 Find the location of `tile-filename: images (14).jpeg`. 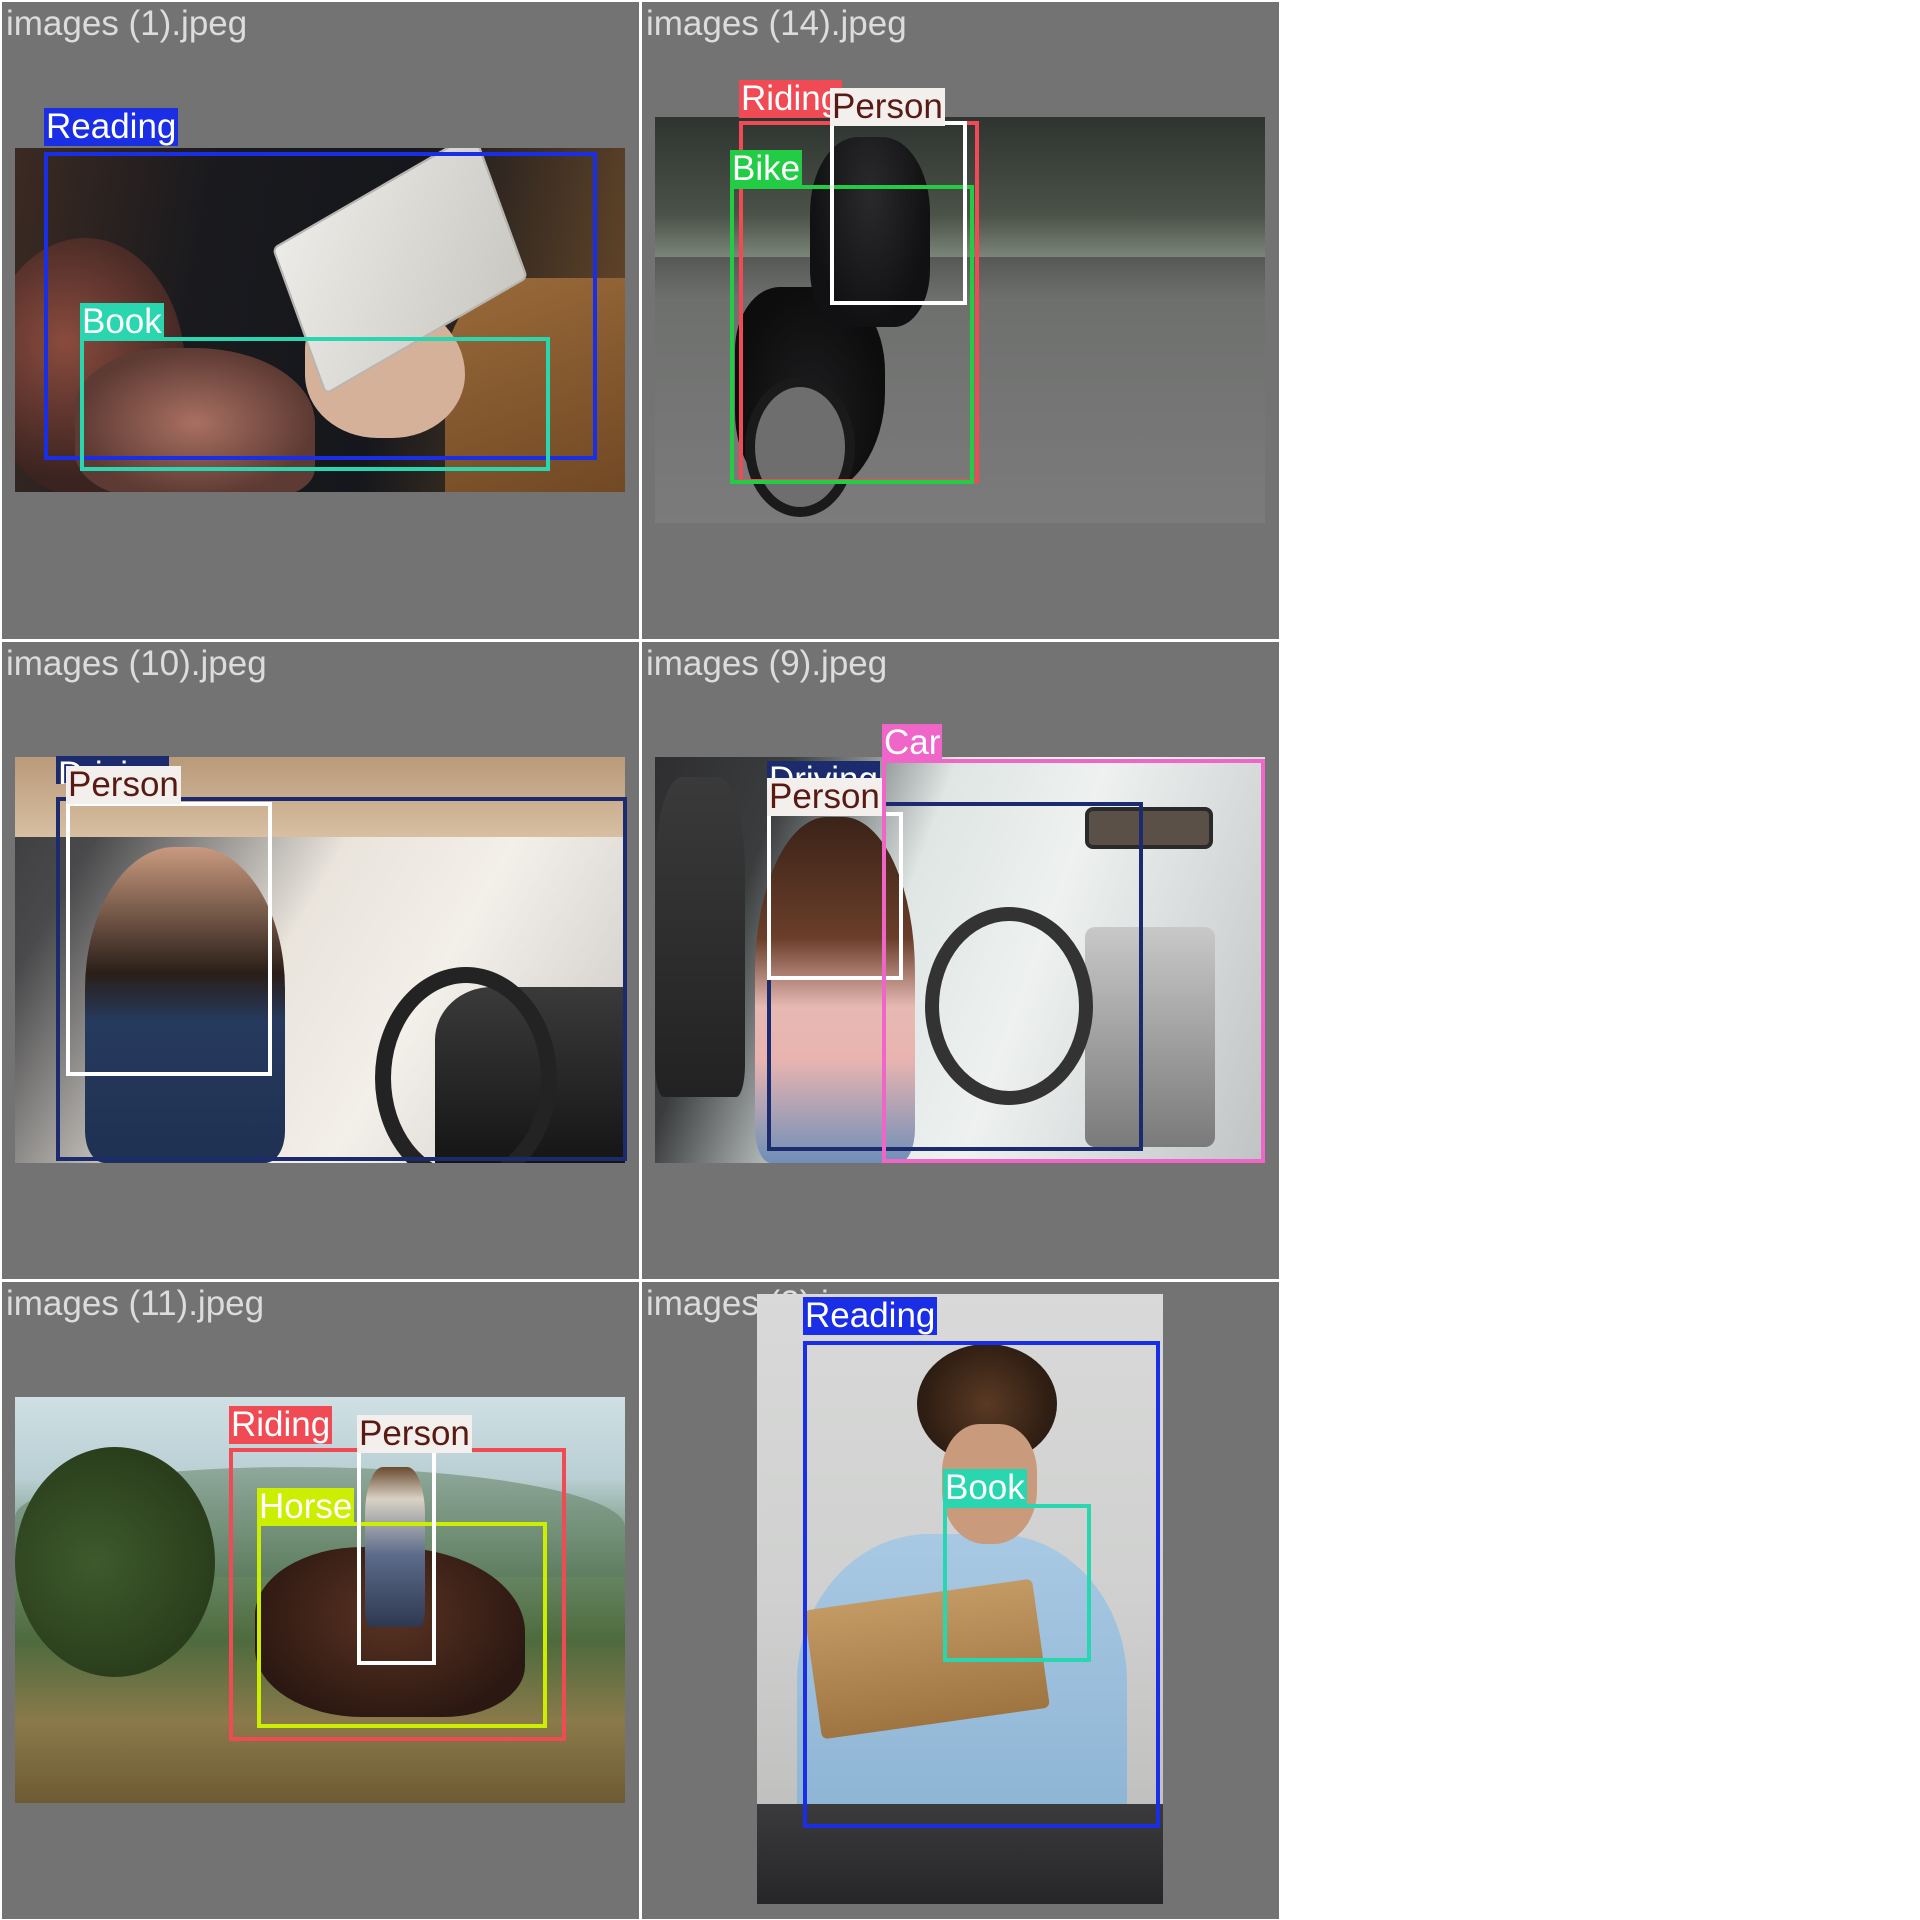

tile-filename: images (14).jpeg is located at coordinates (776, 23).